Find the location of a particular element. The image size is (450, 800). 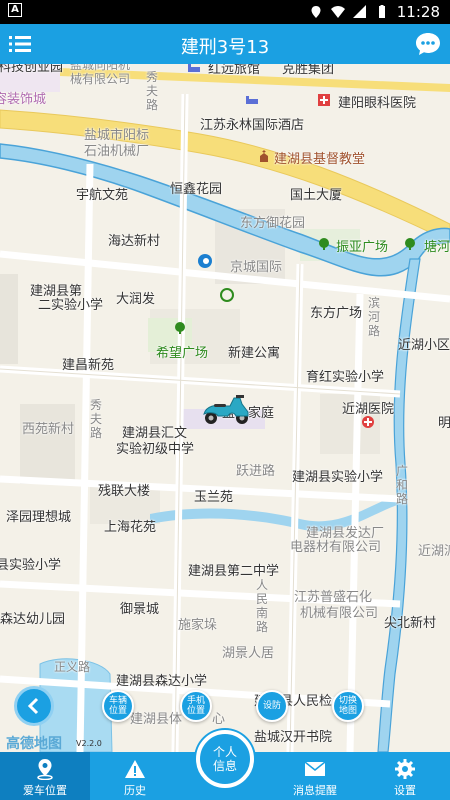

map-label: 建昌新苑 is located at coordinates (88, 365).